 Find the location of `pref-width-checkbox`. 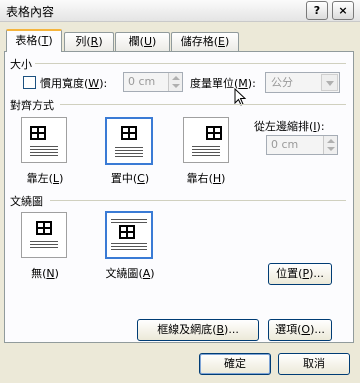

pref-width-checkbox is located at coordinates (29, 82).